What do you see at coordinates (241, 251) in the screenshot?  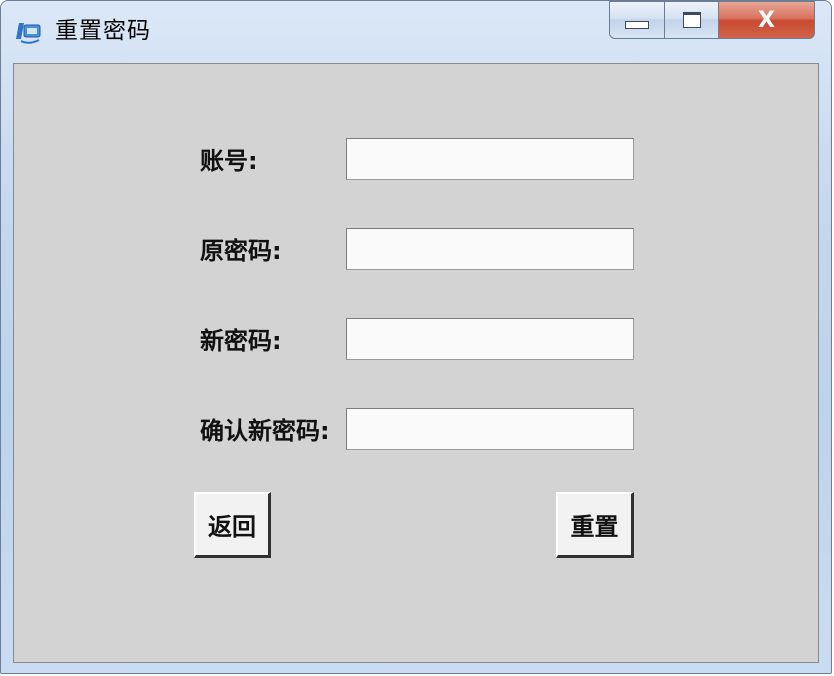 I see `old-password-label: 原密码:` at bounding box center [241, 251].